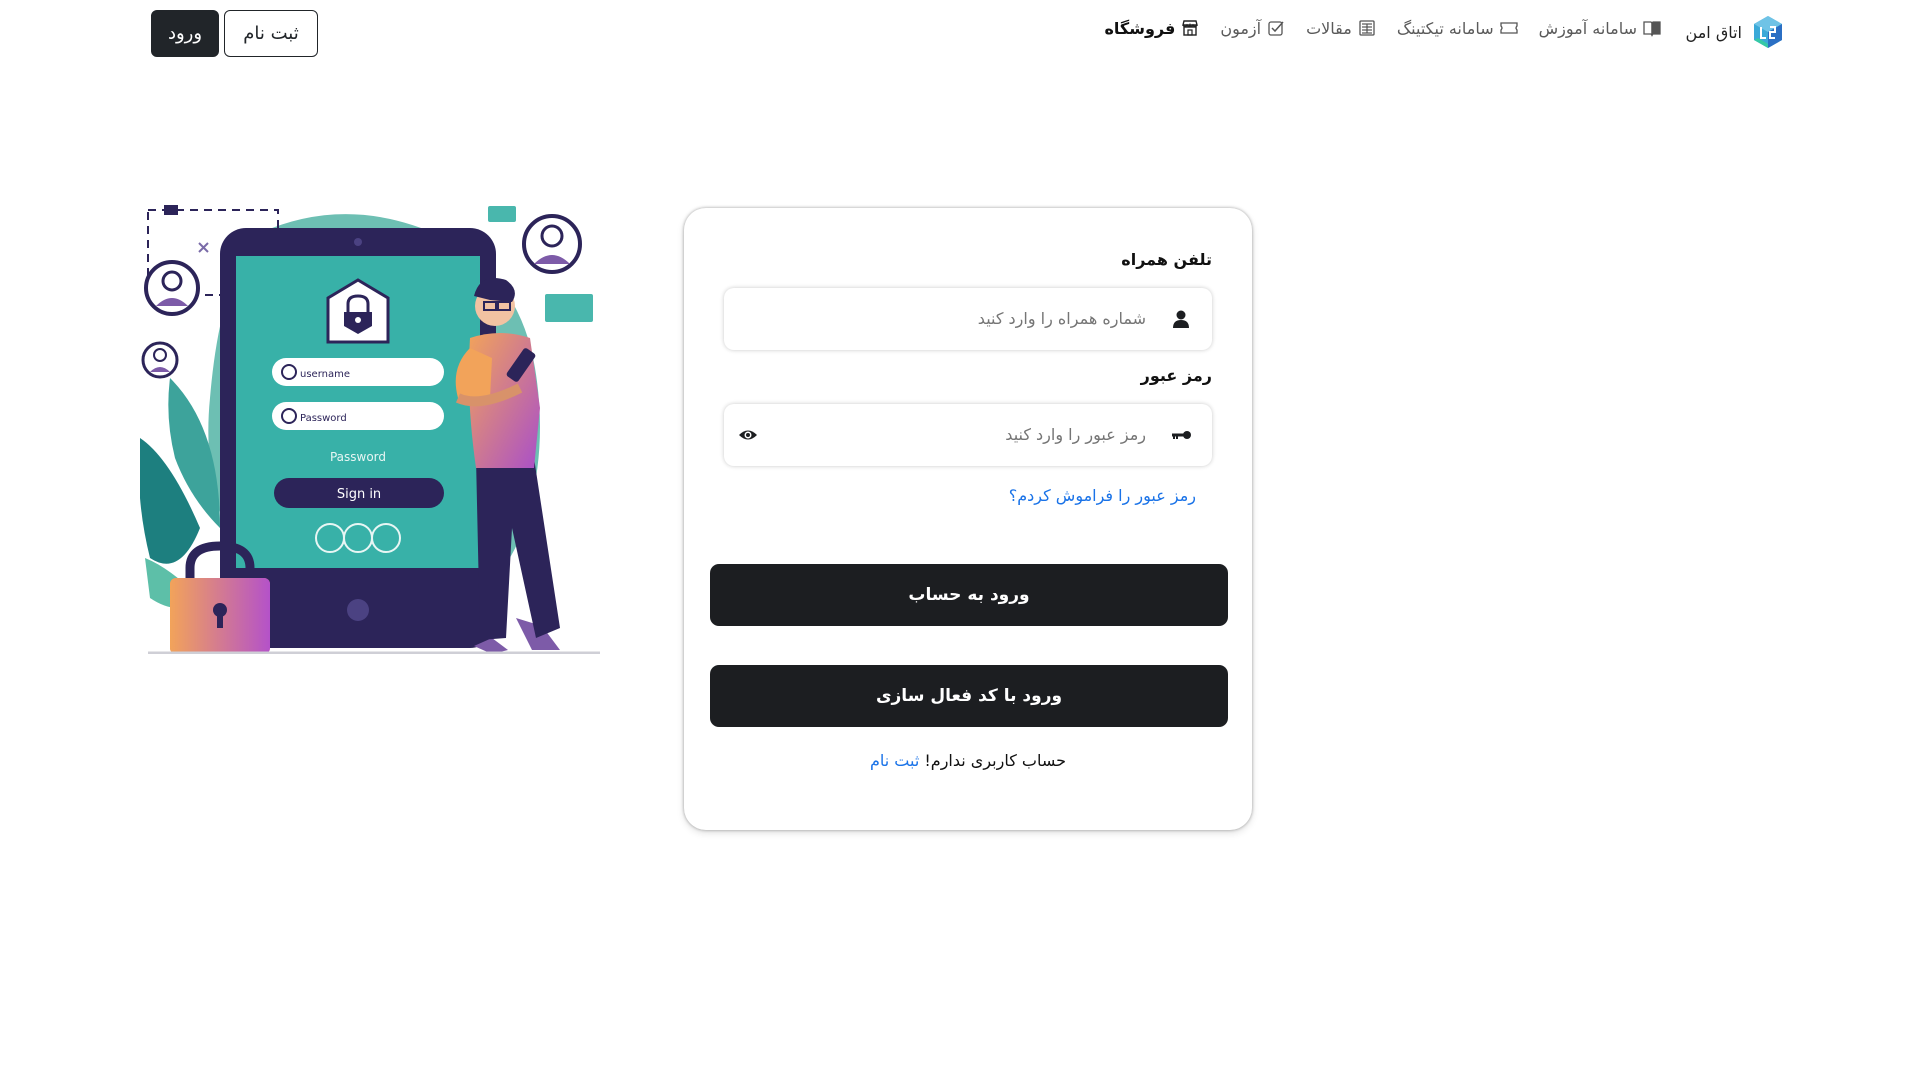 The width and height of the screenshot is (1920, 1080). I want to click on brand-logo-icon, so click(1768, 32).